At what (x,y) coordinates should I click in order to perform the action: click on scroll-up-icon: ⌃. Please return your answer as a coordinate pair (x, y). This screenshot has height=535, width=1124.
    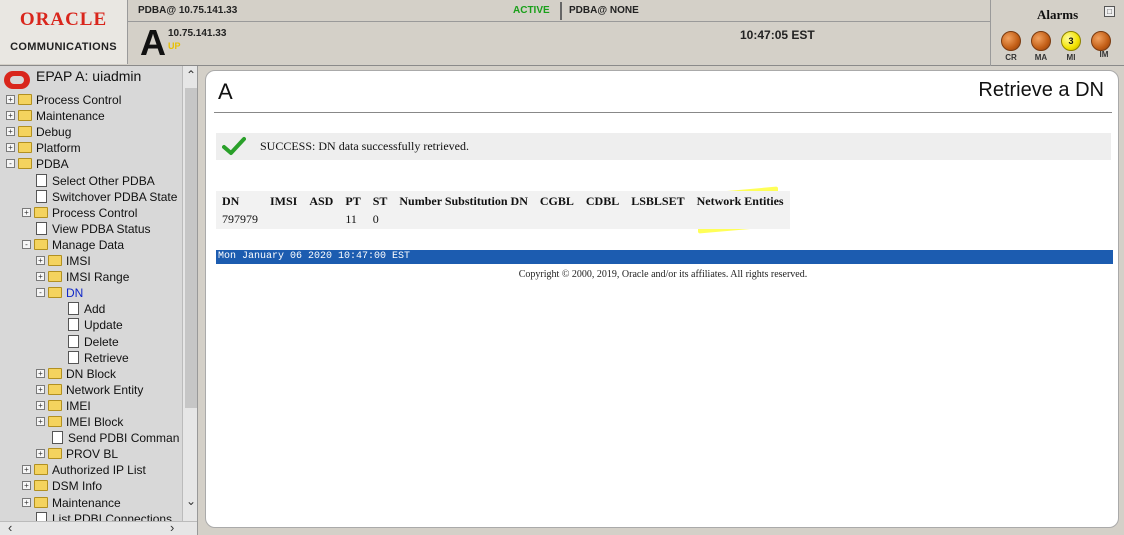
    Looking at the image, I should click on (190, 77).